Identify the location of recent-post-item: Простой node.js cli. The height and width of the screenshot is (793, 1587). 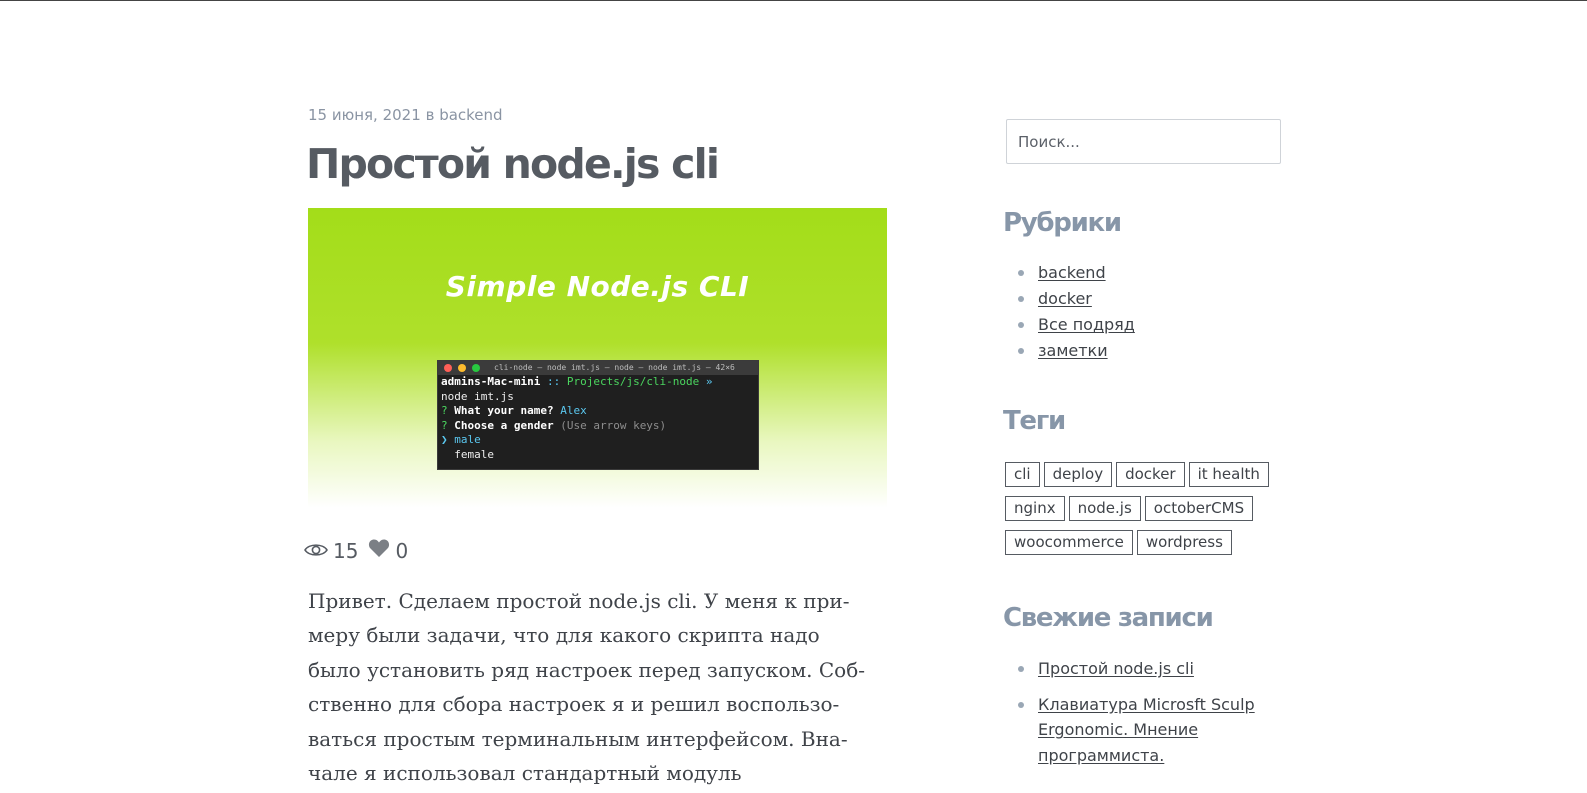
(1136, 669).